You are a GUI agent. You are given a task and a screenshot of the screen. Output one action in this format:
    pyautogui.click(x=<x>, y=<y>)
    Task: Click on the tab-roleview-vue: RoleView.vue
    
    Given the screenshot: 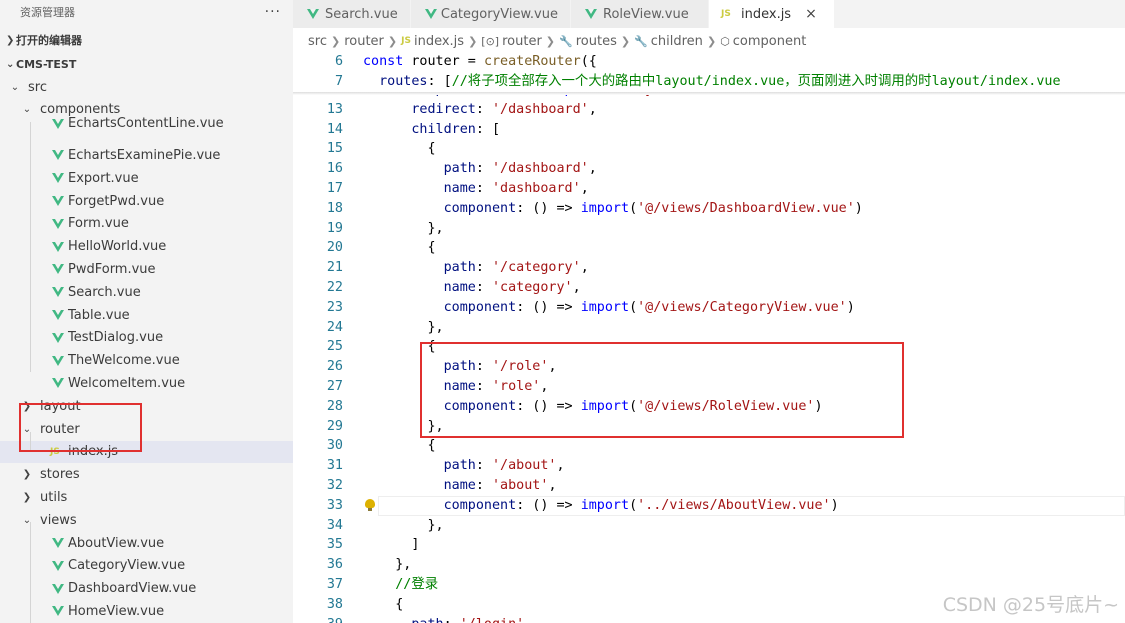 What is the action you would take?
    pyautogui.click(x=640, y=14)
    